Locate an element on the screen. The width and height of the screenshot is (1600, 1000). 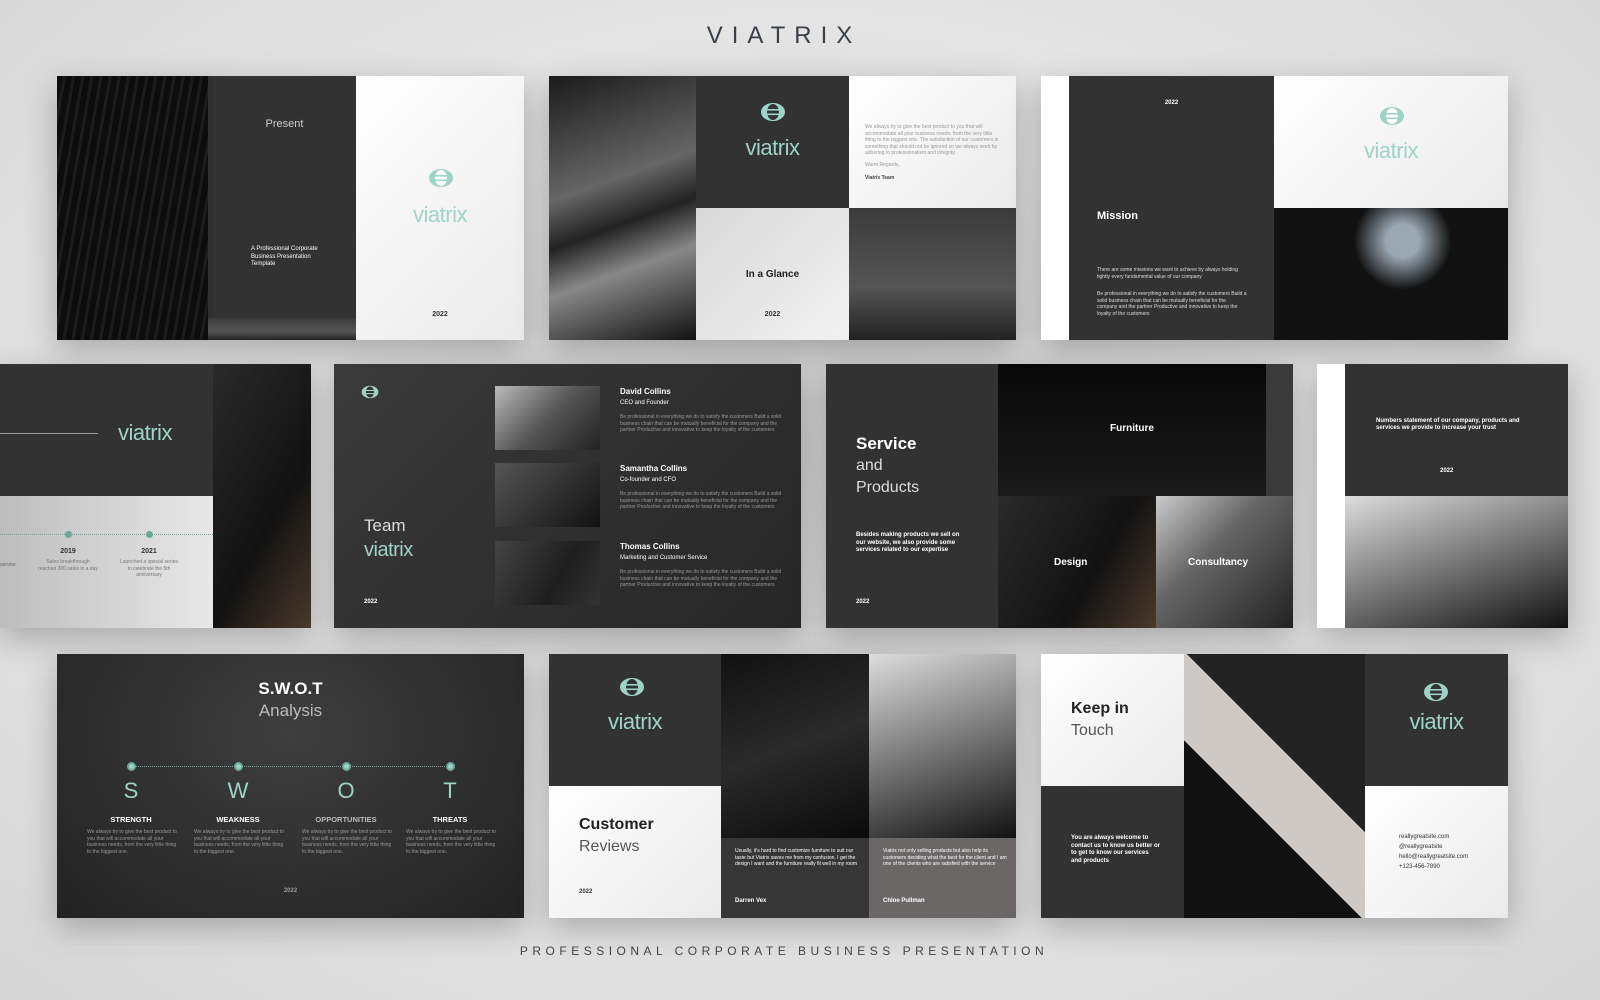
library-photo is located at coordinates (1391, 274).